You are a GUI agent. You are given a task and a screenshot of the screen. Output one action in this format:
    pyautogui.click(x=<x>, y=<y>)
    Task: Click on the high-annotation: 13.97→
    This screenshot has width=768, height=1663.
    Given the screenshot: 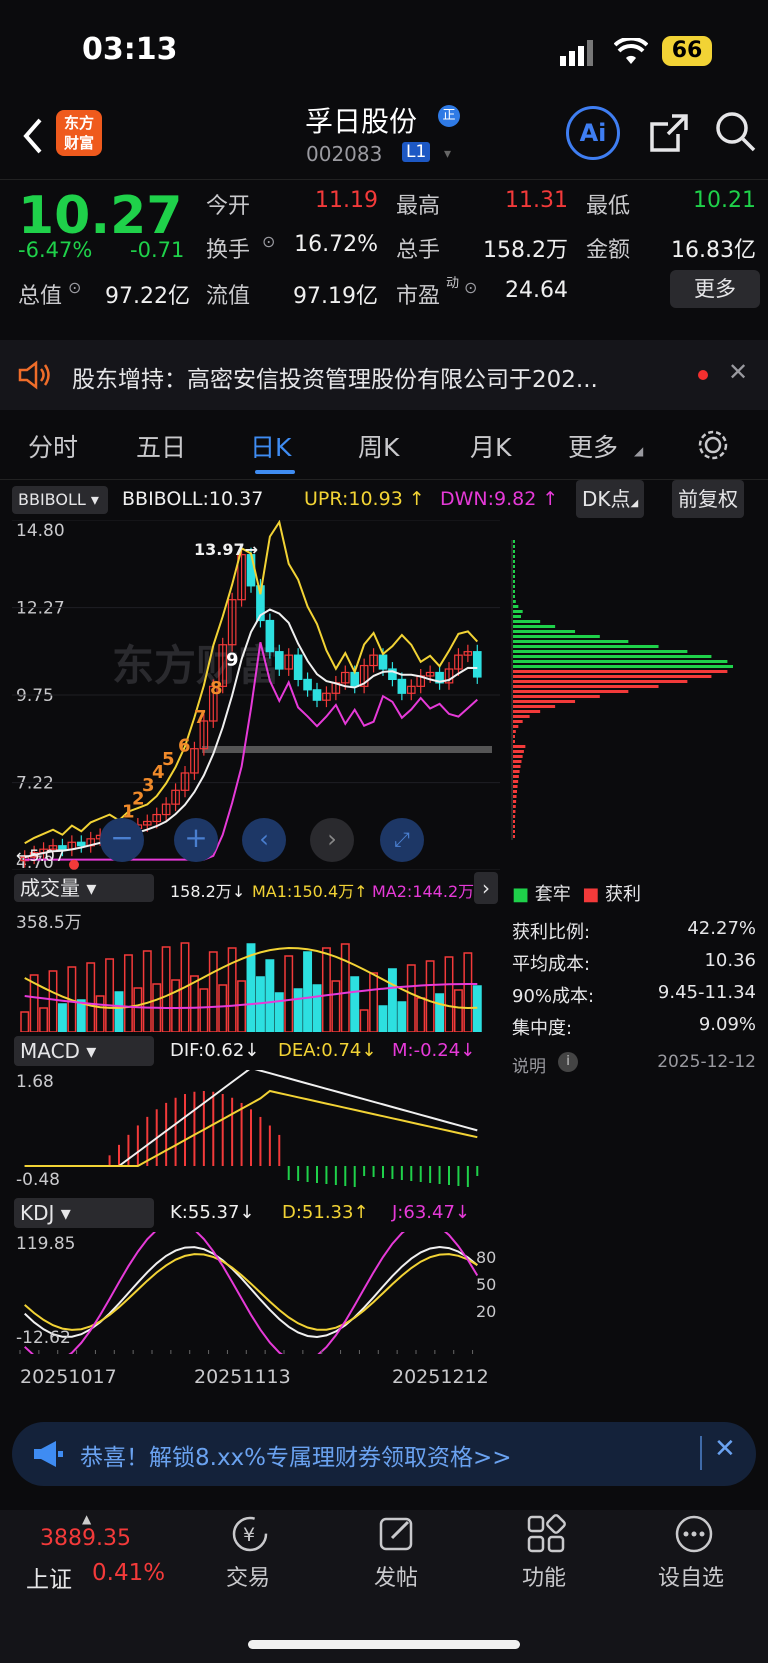 What is the action you would take?
    pyautogui.click(x=226, y=549)
    